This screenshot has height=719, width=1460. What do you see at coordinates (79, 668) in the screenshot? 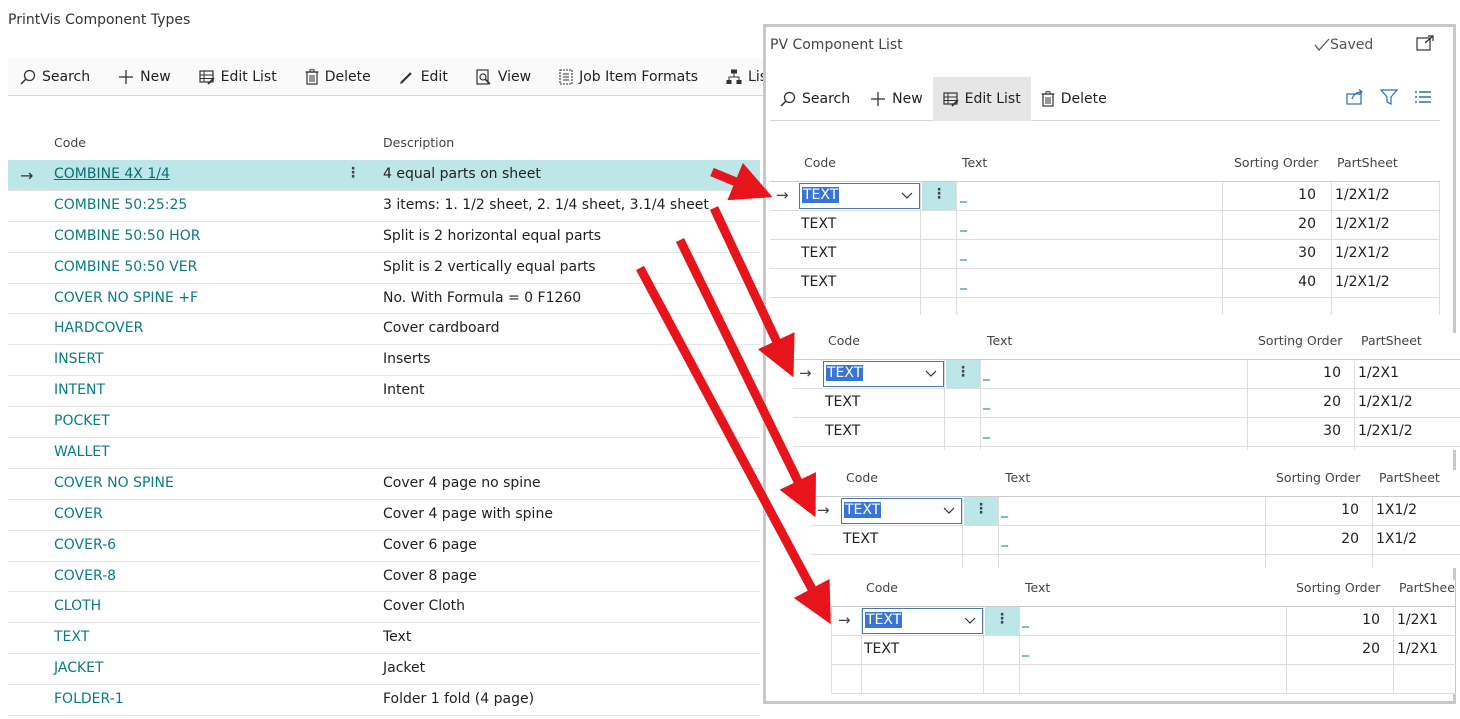
I see `row-code: JACKET` at bounding box center [79, 668].